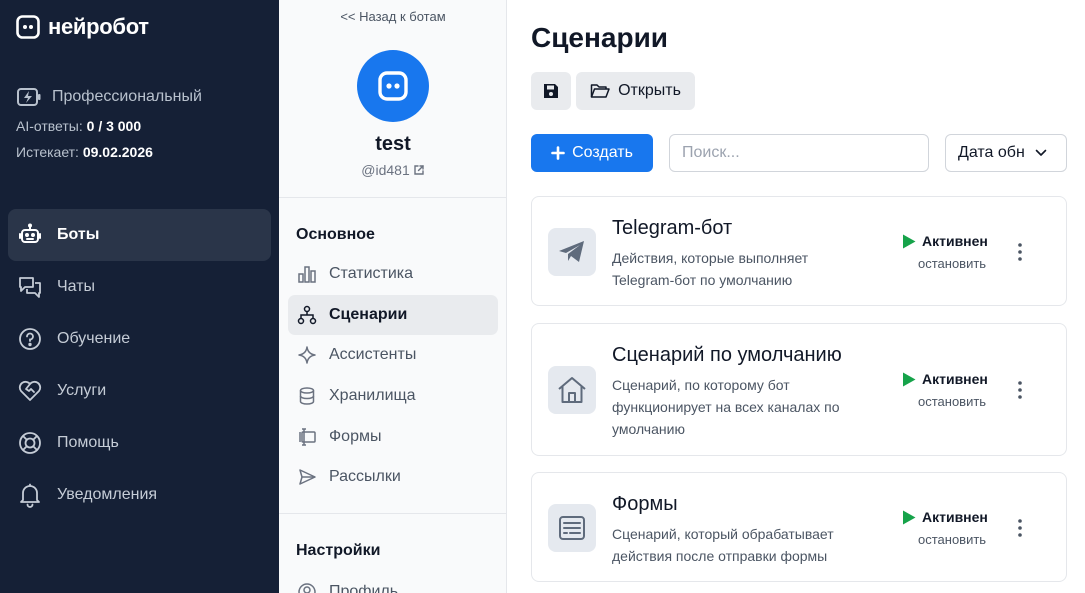 This screenshot has width=1085, height=593. I want to click on nav-item-label: Боты, so click(78, 234).